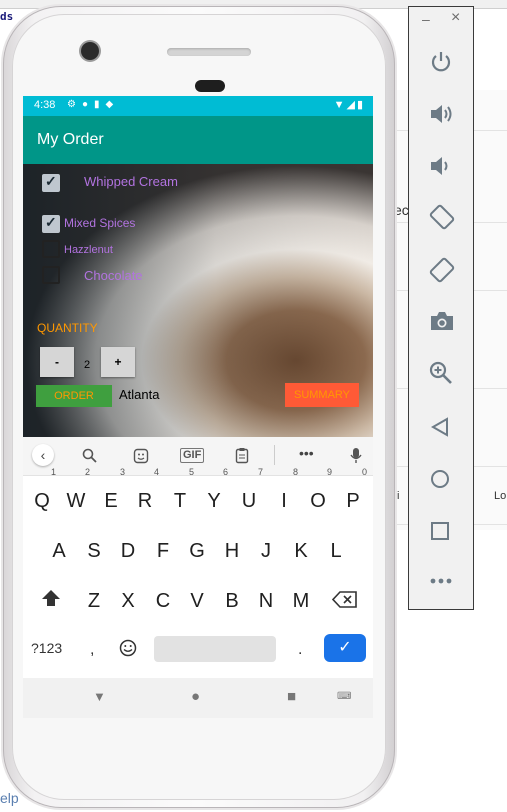 The image size is (507, 812). I want to click on key-hint: 3, so click(122, 472).